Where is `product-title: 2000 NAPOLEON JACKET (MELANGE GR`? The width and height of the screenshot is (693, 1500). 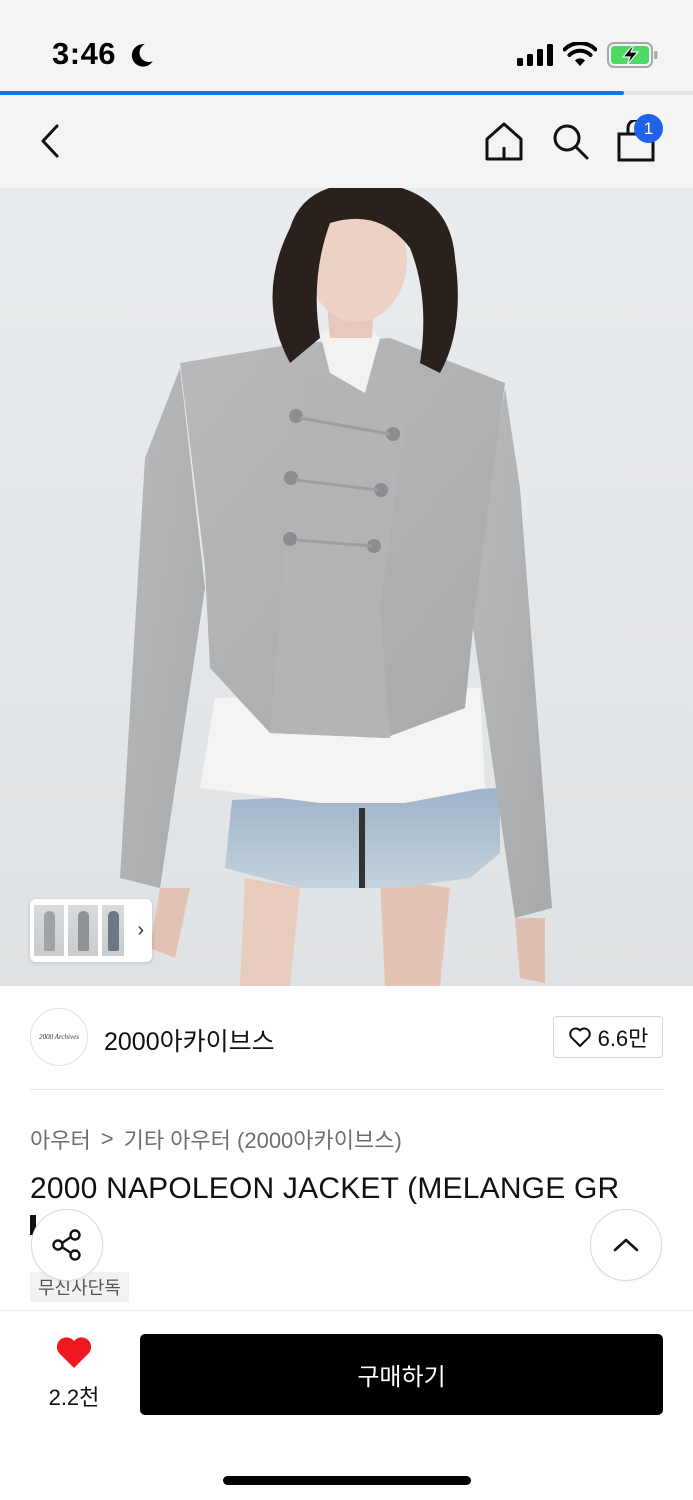 product-title: 2000 NAPOLEON JACKET (MELANGE GR is located at coordinates (325, 1188).